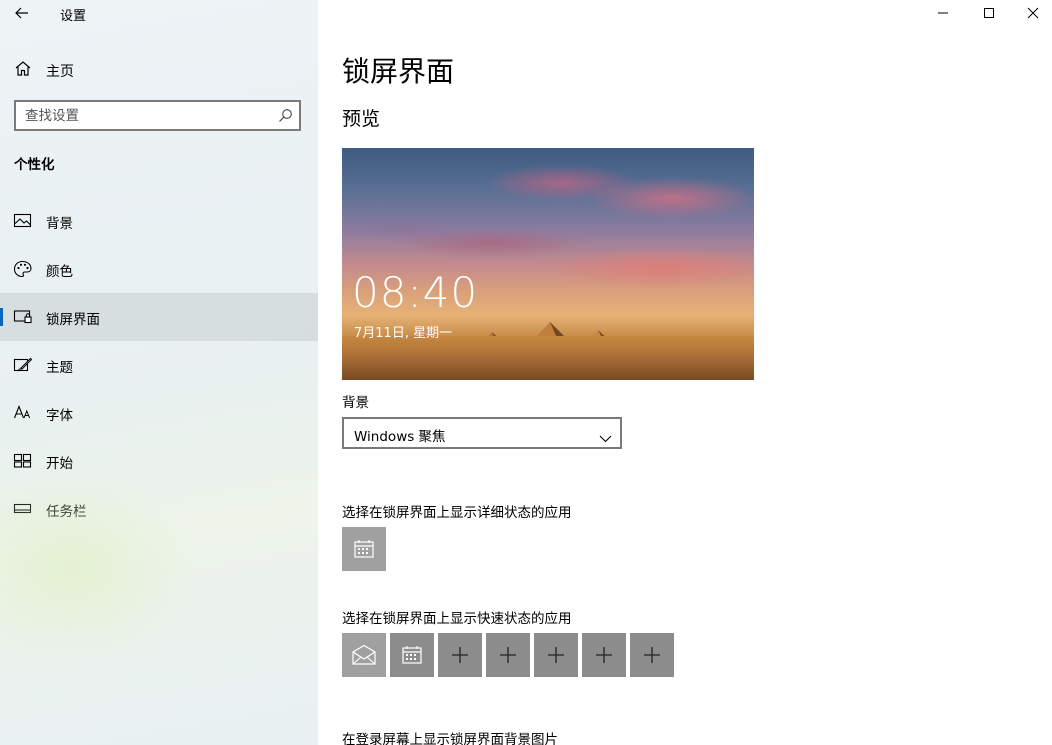  Describe the element at coordinates (59, 272) in the screenshot. I see `sidebar-item-label: 颜色` at that location.